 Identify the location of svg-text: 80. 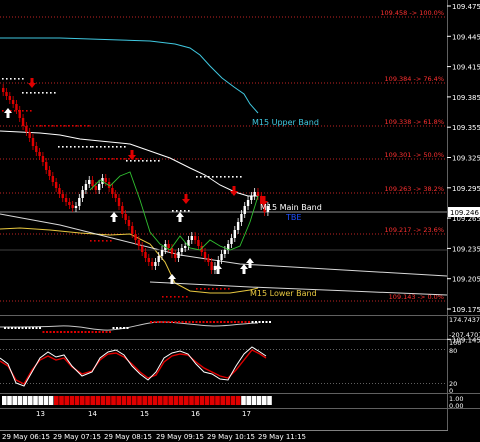
(453, 351).